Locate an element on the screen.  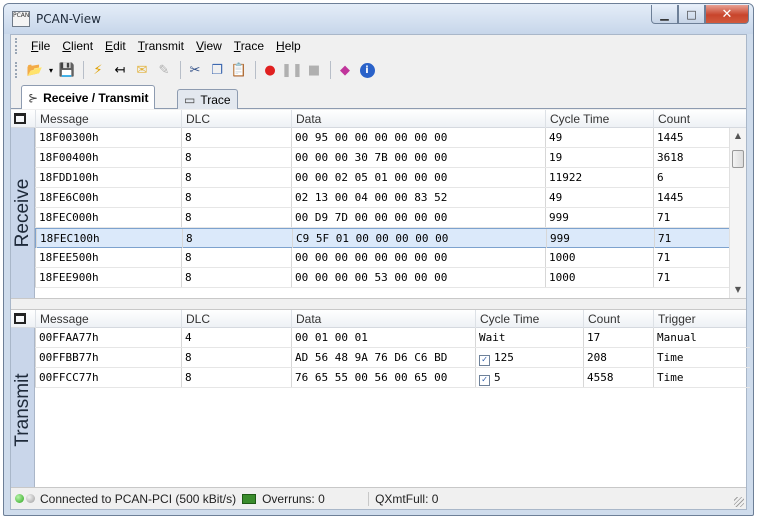
open-folder-icon: 📂 is located at coordinates (35, 70).